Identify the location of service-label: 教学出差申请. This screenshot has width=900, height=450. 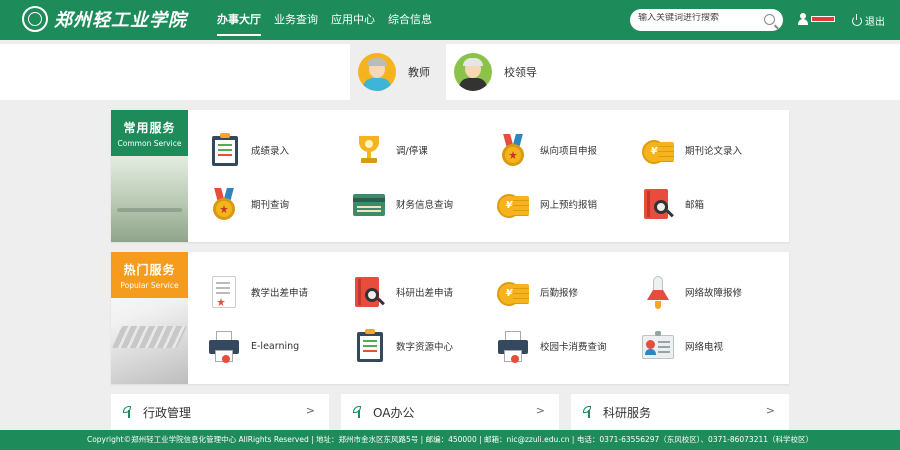
(280, 293).